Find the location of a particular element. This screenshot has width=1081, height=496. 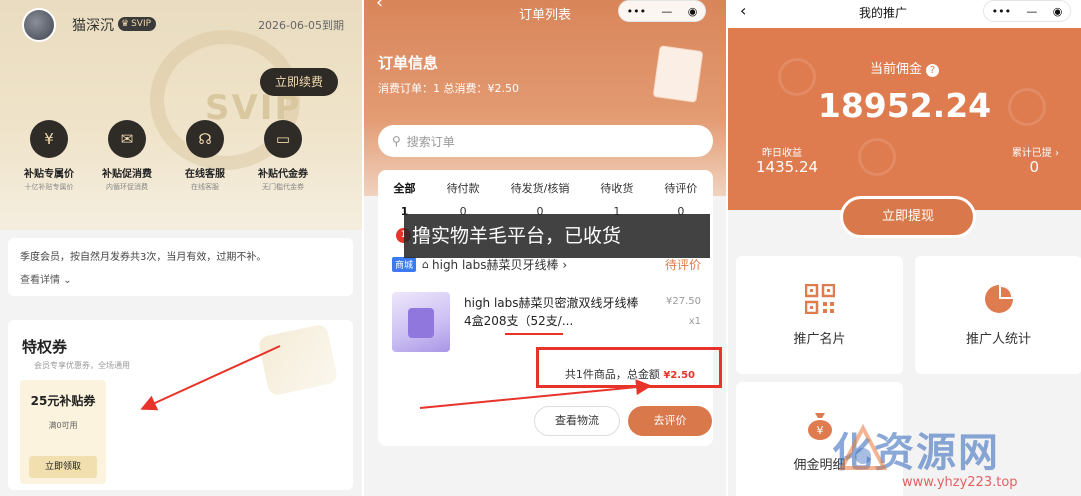

arrow-to-total is located at coordinates (535, 394).